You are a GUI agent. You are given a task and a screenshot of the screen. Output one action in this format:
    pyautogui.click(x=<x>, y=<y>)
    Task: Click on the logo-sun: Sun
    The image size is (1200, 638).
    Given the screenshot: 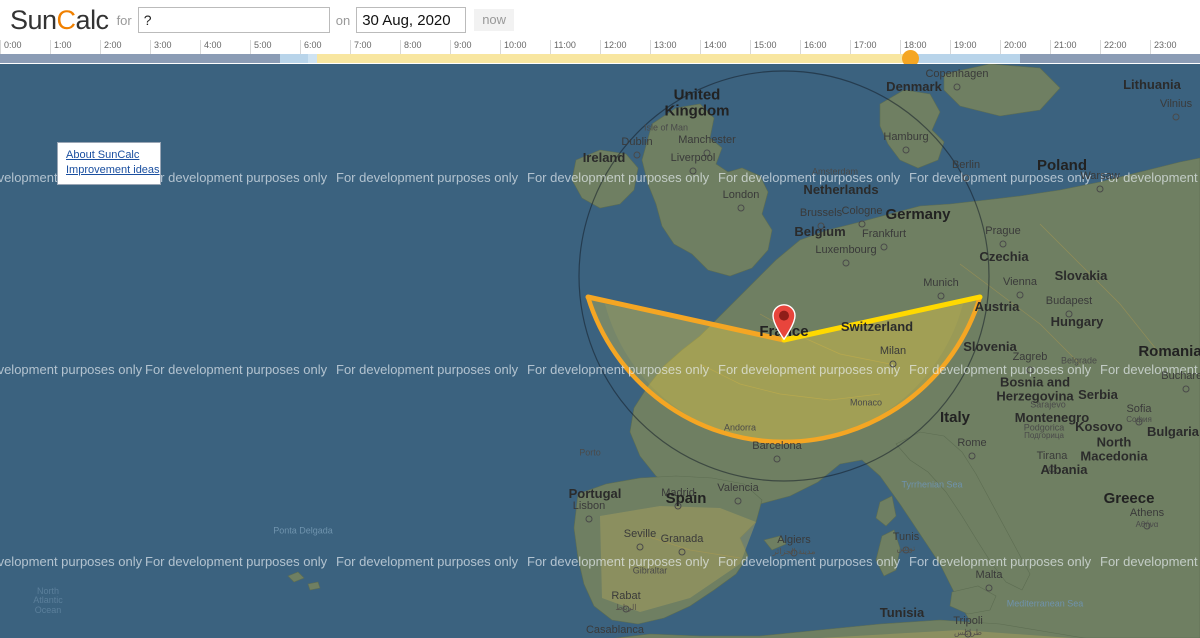 What is the action you would take?
    pyautogui.click(x=33, y=19)
    